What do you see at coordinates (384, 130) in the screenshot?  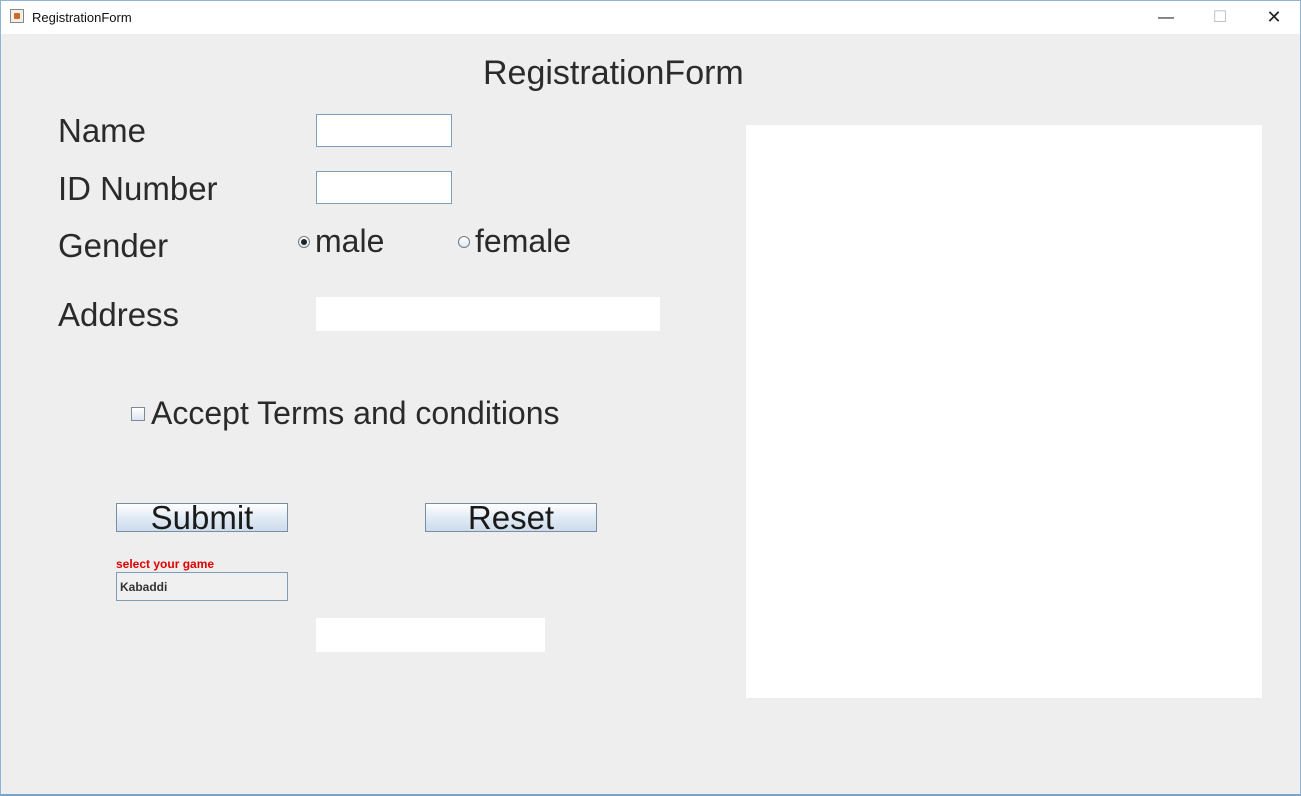 I see `name-field` at bounding box center [384, 130].